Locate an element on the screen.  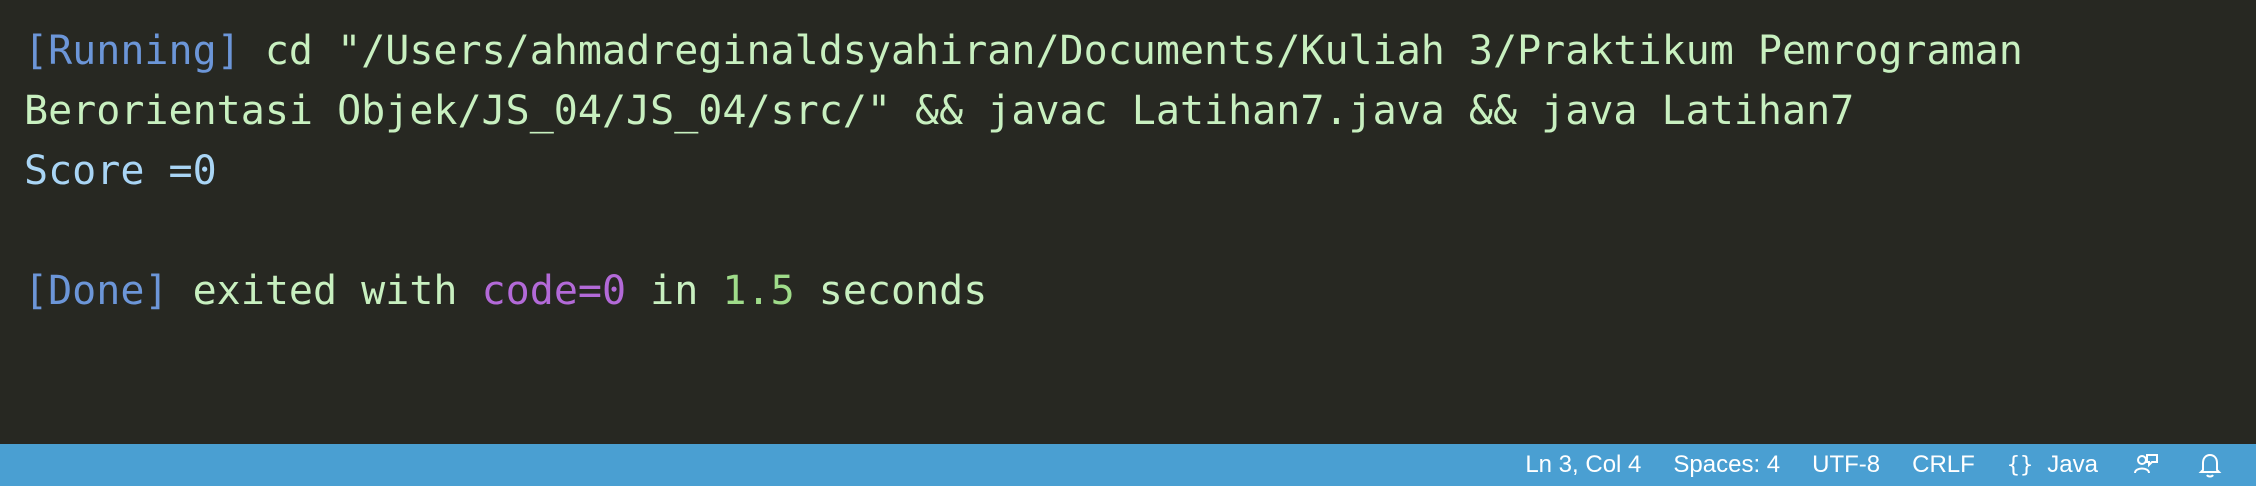
running-tag: [Running] is located at coordinates (132, 51).